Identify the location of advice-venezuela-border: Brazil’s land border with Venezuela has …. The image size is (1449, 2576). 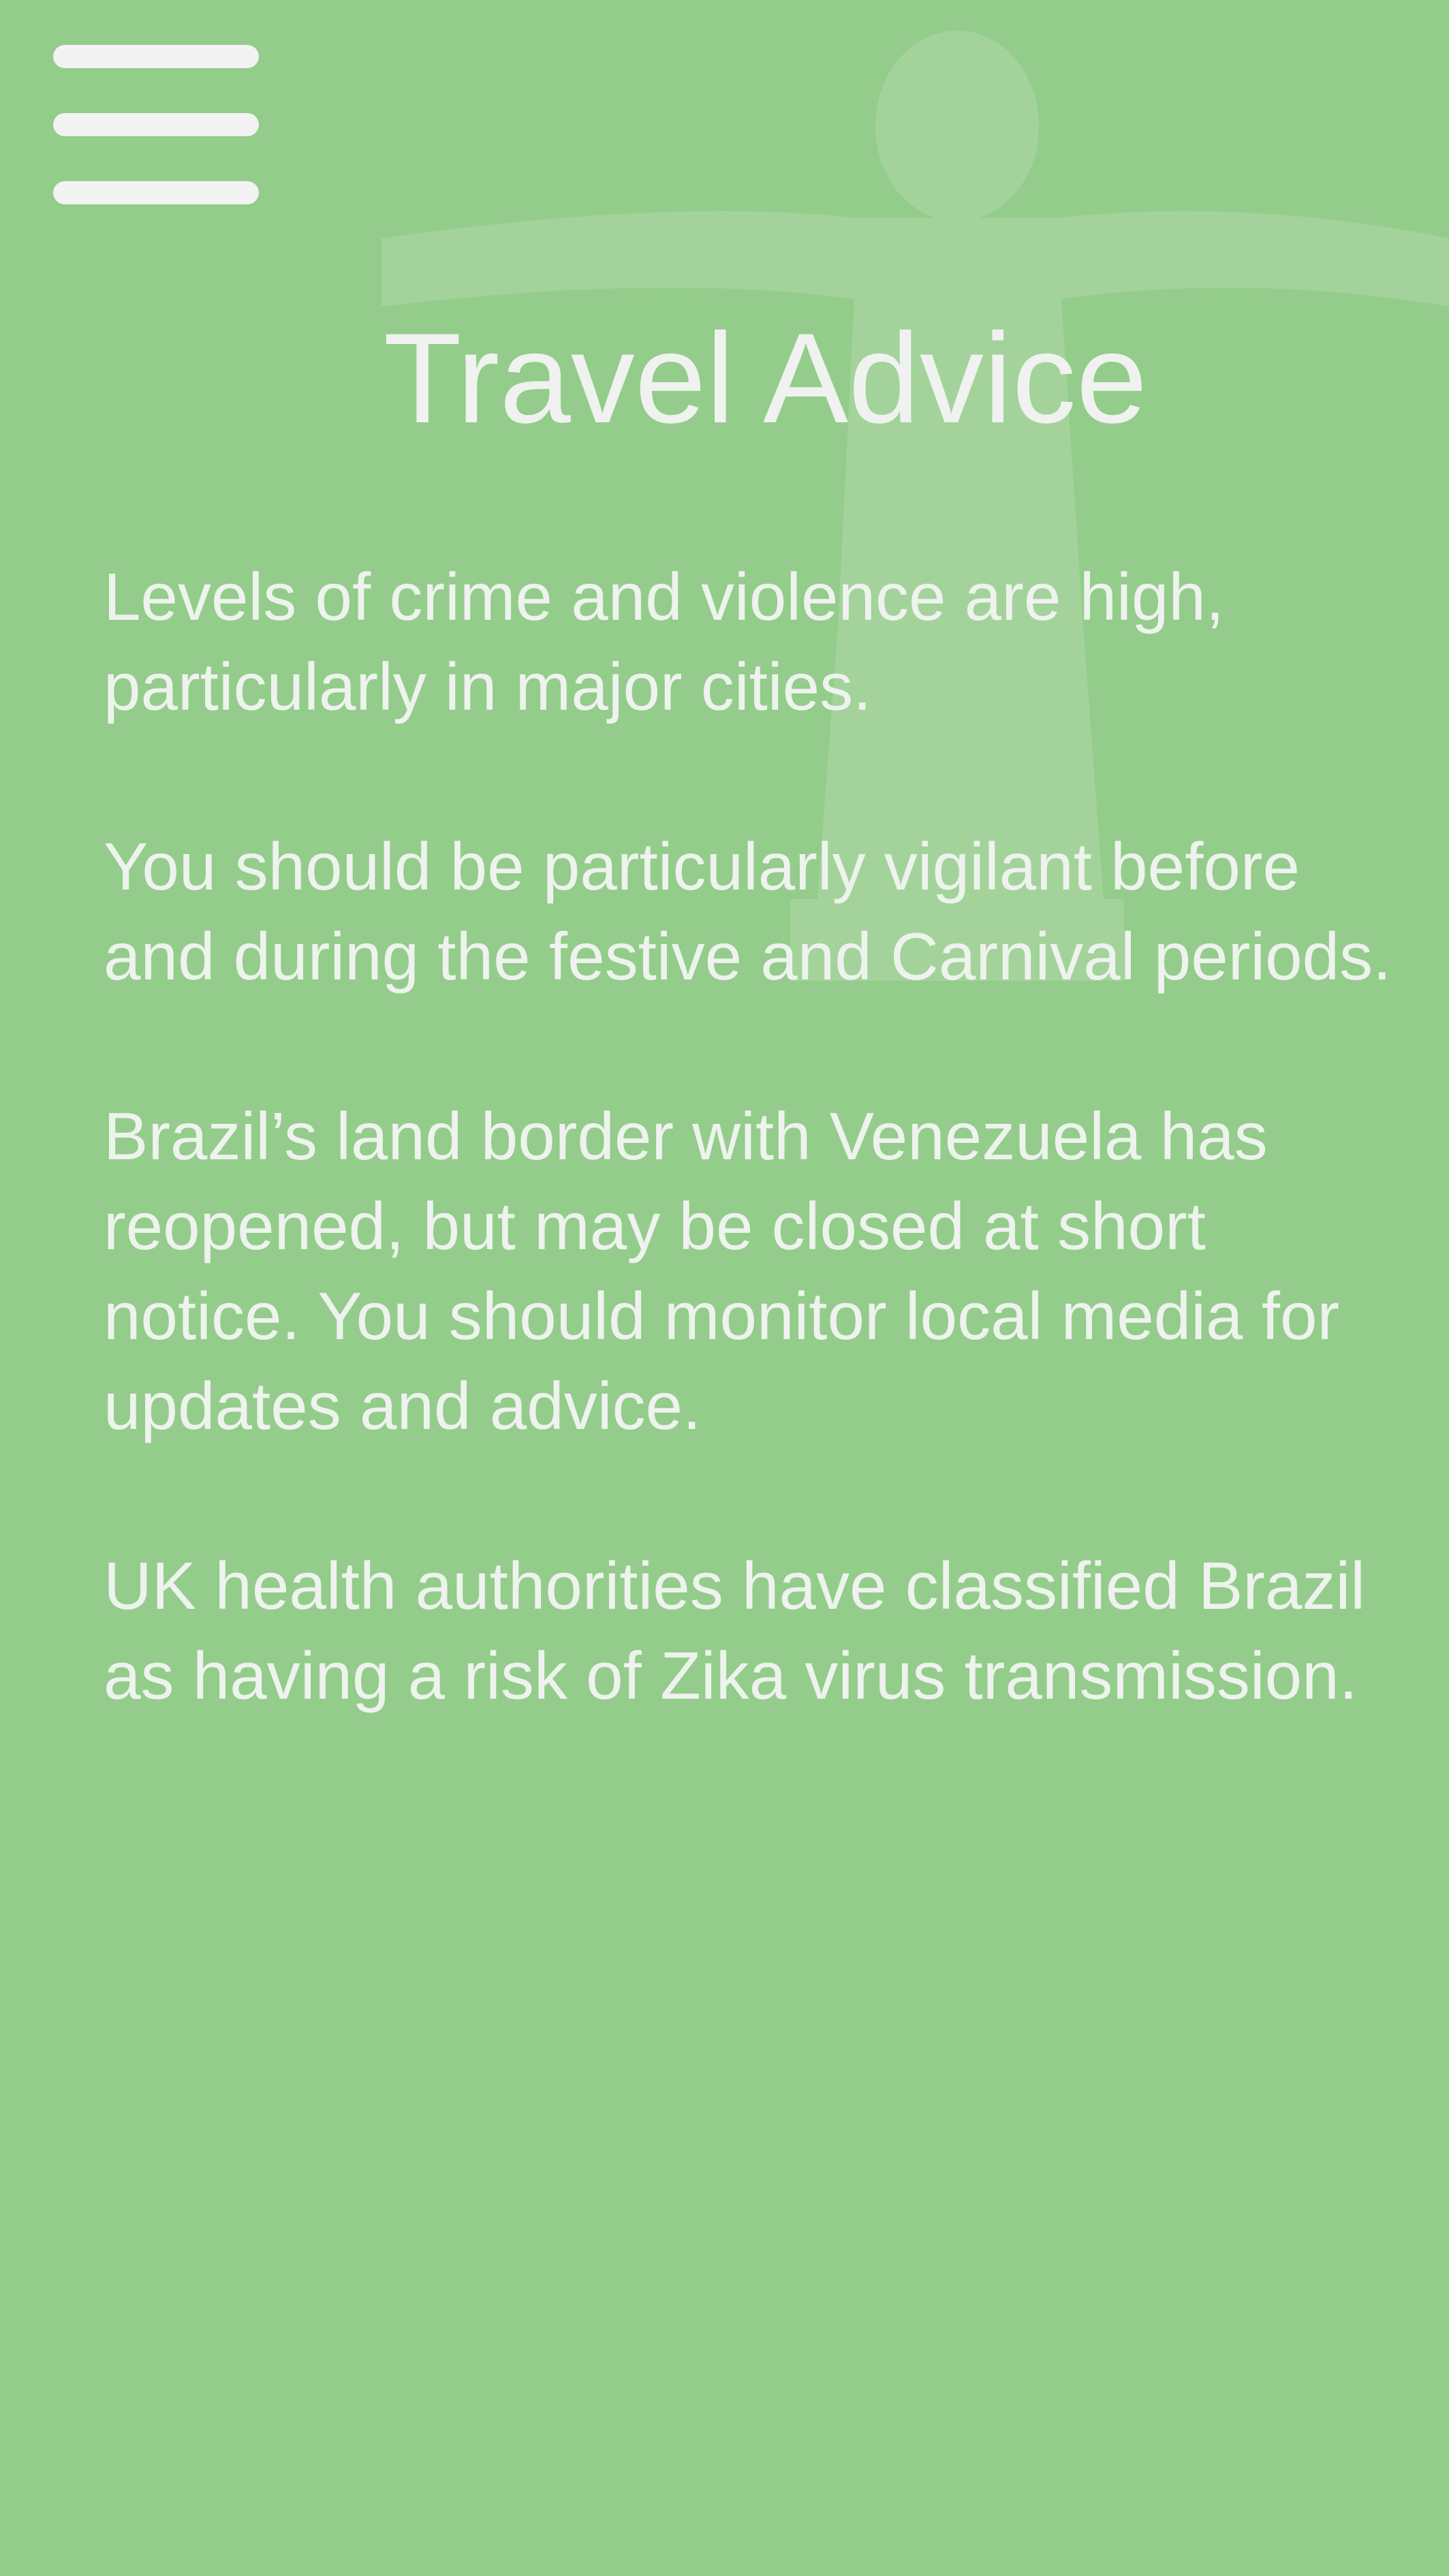
(722, 1271).